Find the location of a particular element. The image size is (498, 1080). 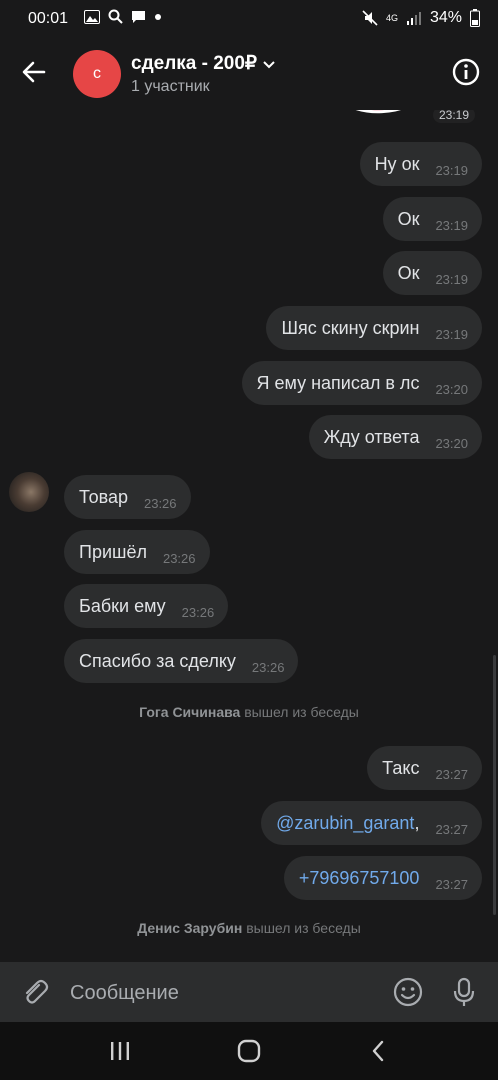

message-bubble: Спасибо за сделку 23:26 is located at coordinates (181, 661).